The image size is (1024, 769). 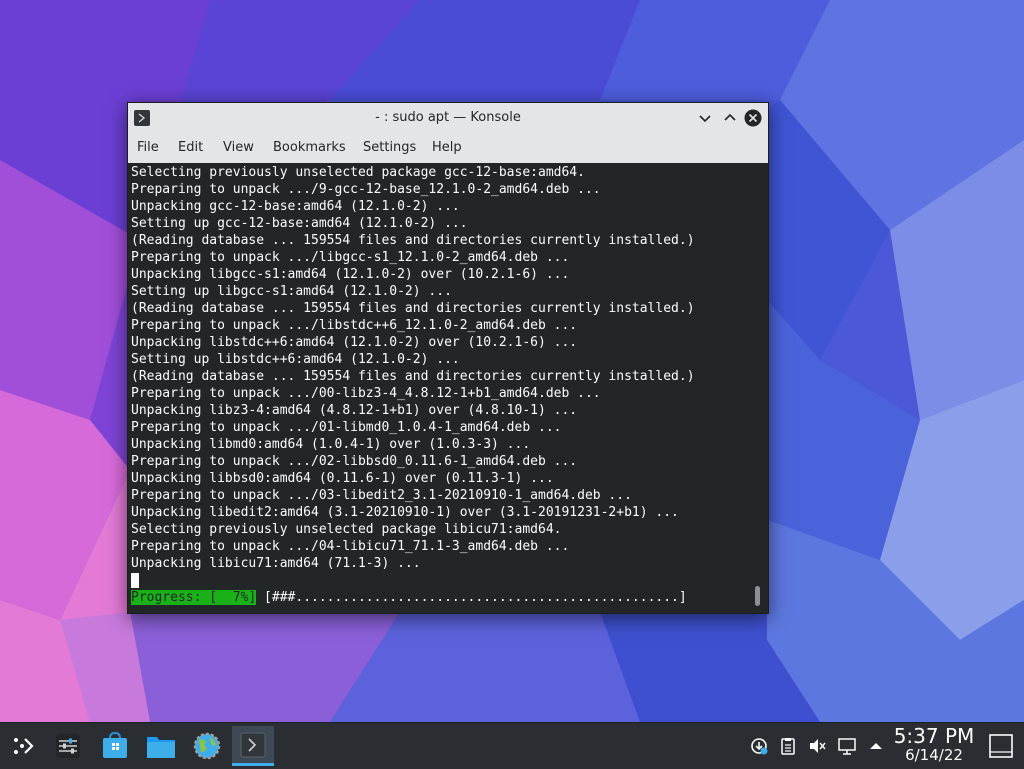 I want to click on updates-icon, so click(x=759, y=746).